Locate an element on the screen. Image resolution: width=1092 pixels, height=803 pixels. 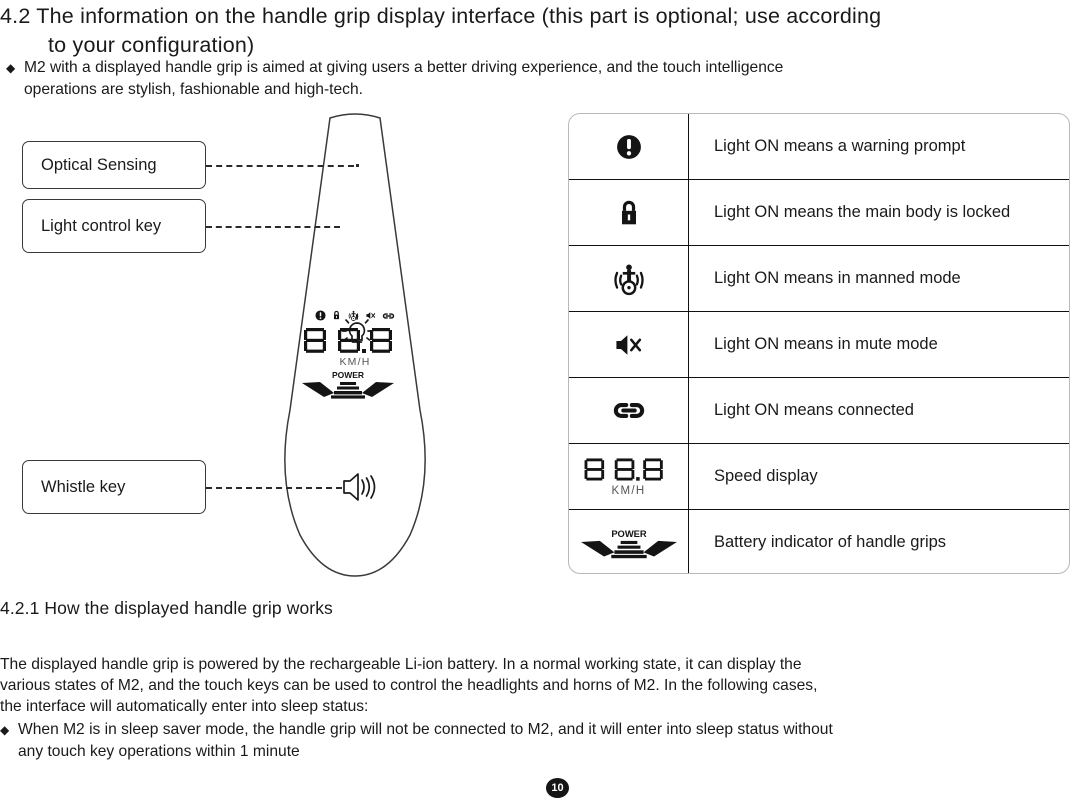
callout-optical-sensing: Optical Sensing is located at coordinates (114, 165).